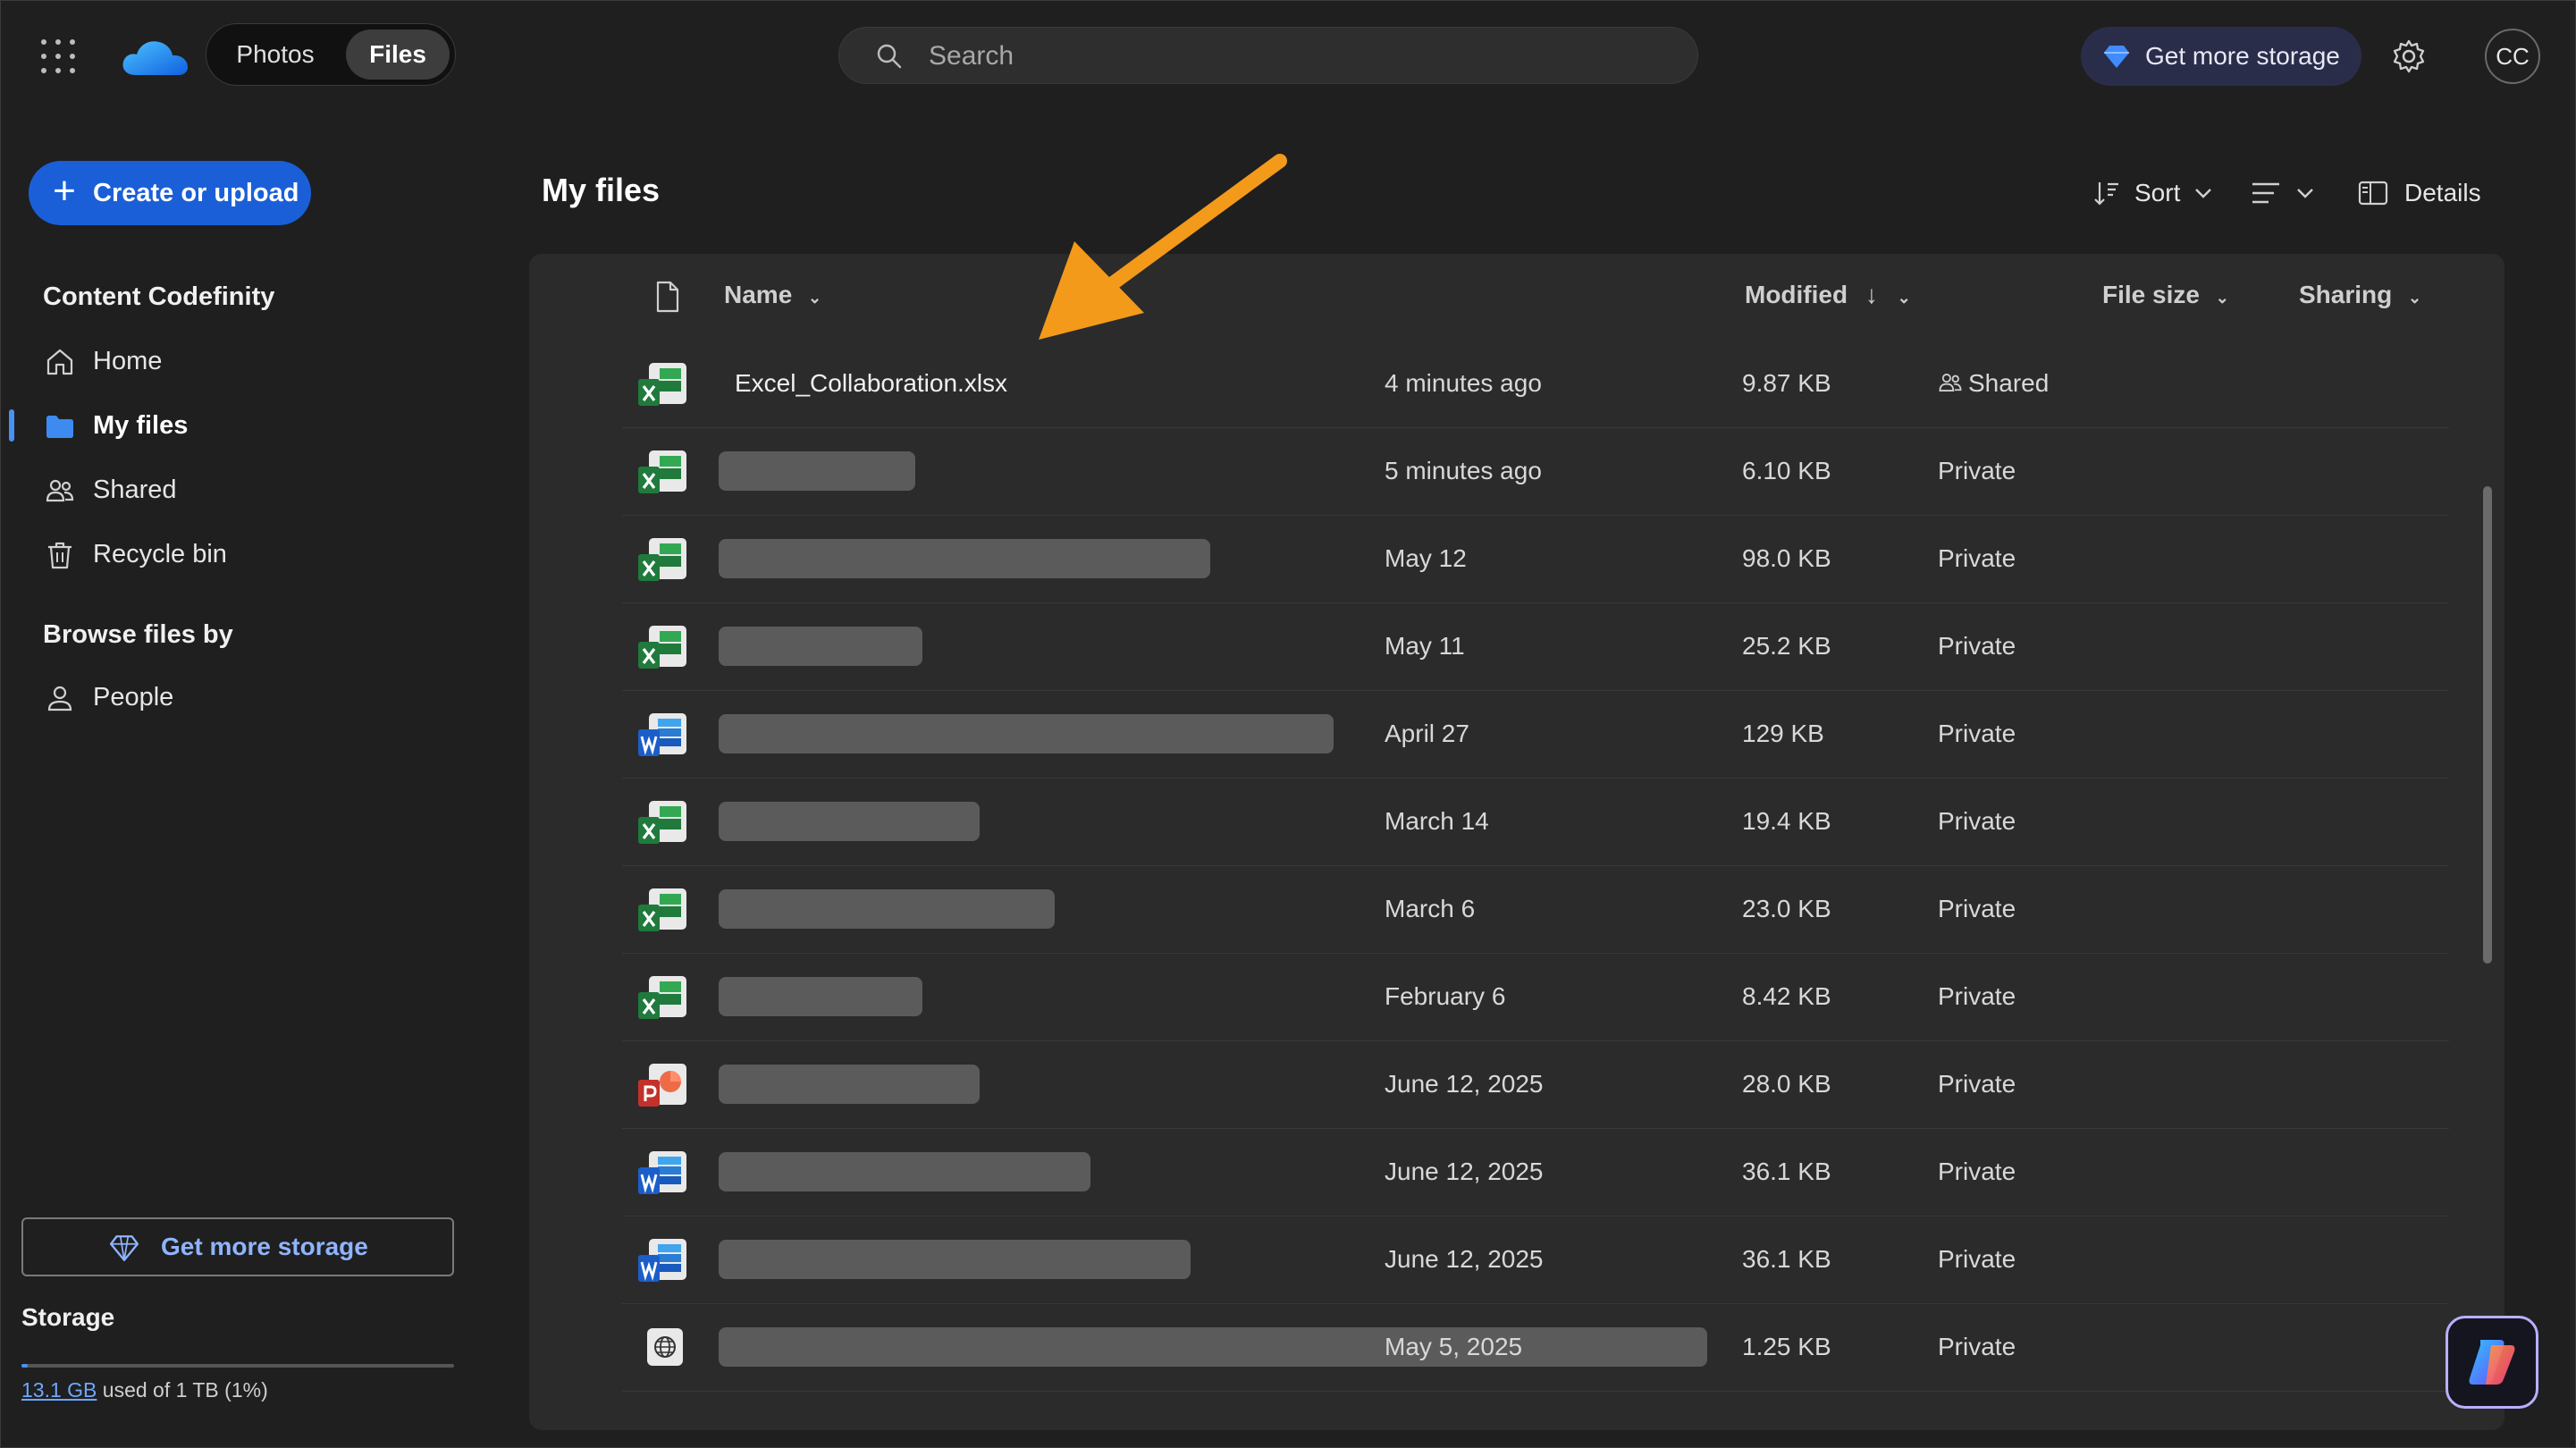 Image resolution: width=2576 pixels, height=1448 pixels. What do you see at coordinates (1425, 646) in the screenshot?
I see `modified-date: May 11` at bounding box center [1425, 646].